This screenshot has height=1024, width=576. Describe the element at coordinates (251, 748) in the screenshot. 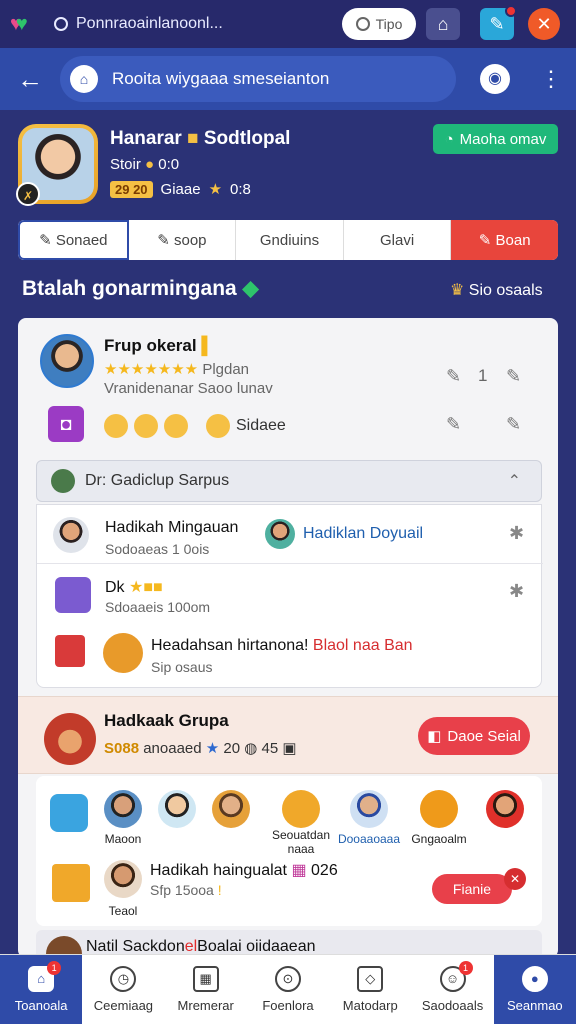

I see `chat-icon: ◍` at that location.